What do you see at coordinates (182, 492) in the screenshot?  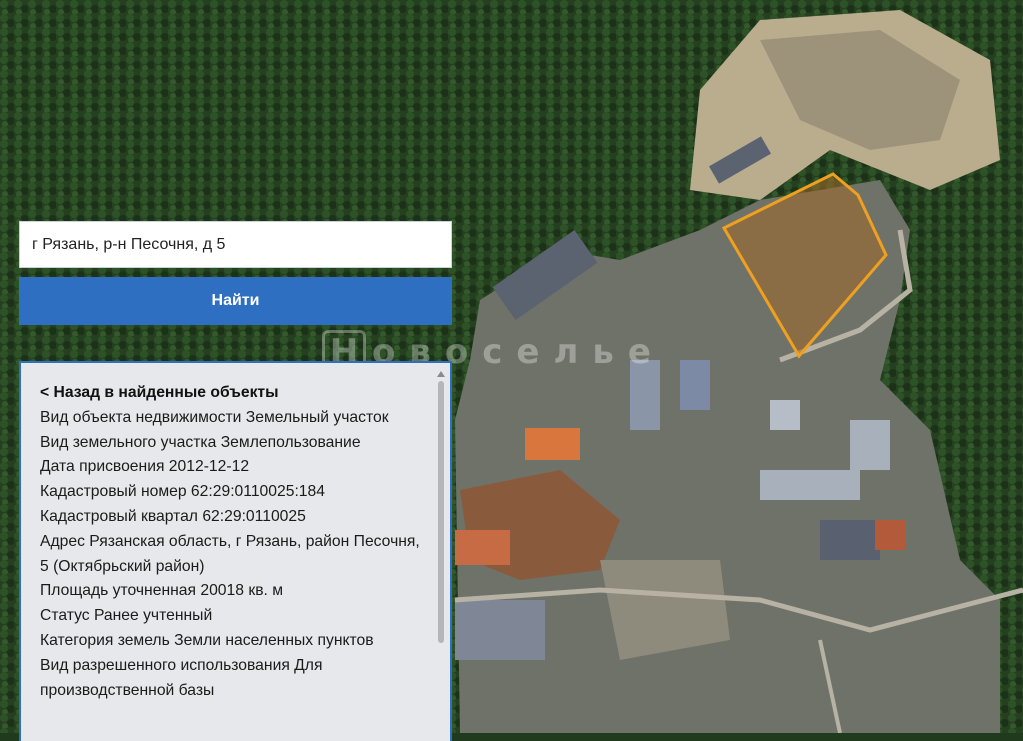 I see `detail-cadastral-number: Кадастровый номер 62:29:0110025:184` at bounding box center [182, 492].